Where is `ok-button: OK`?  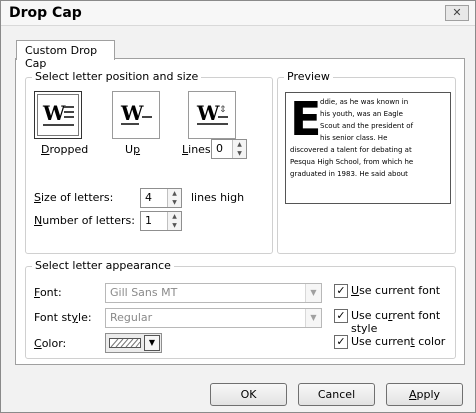 ok-button: OK is located at coordinates (248, 394).